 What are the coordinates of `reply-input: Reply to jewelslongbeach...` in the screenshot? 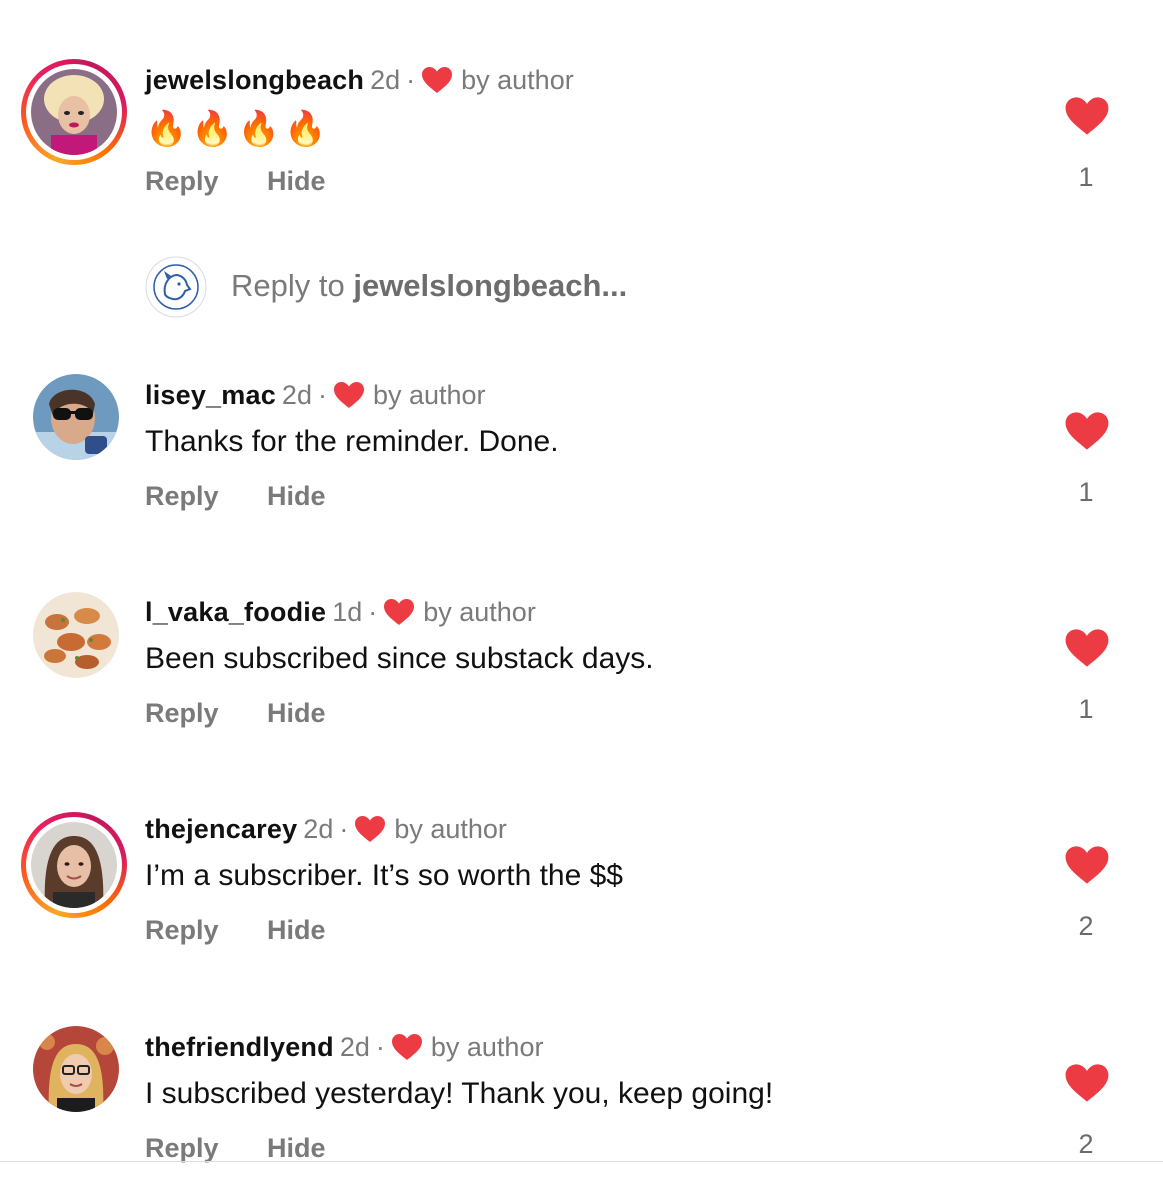 It's located at (495, 287).